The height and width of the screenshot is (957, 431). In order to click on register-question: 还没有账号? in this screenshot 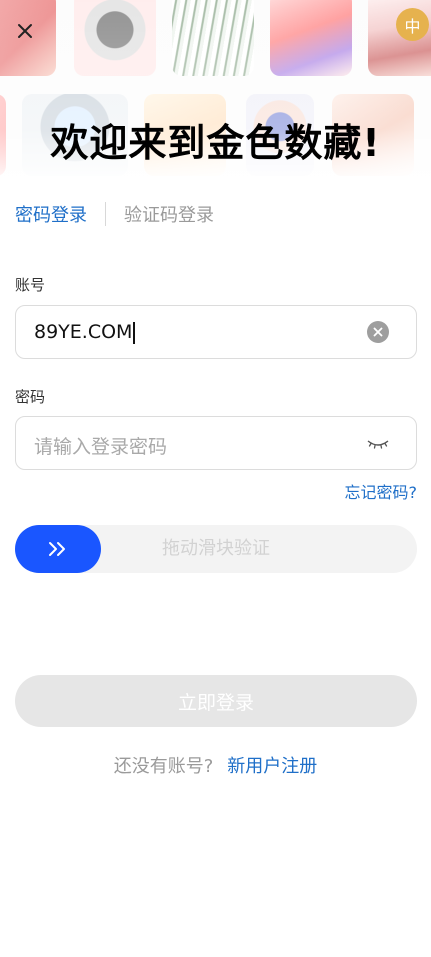, I will do `click(163, 766)`.